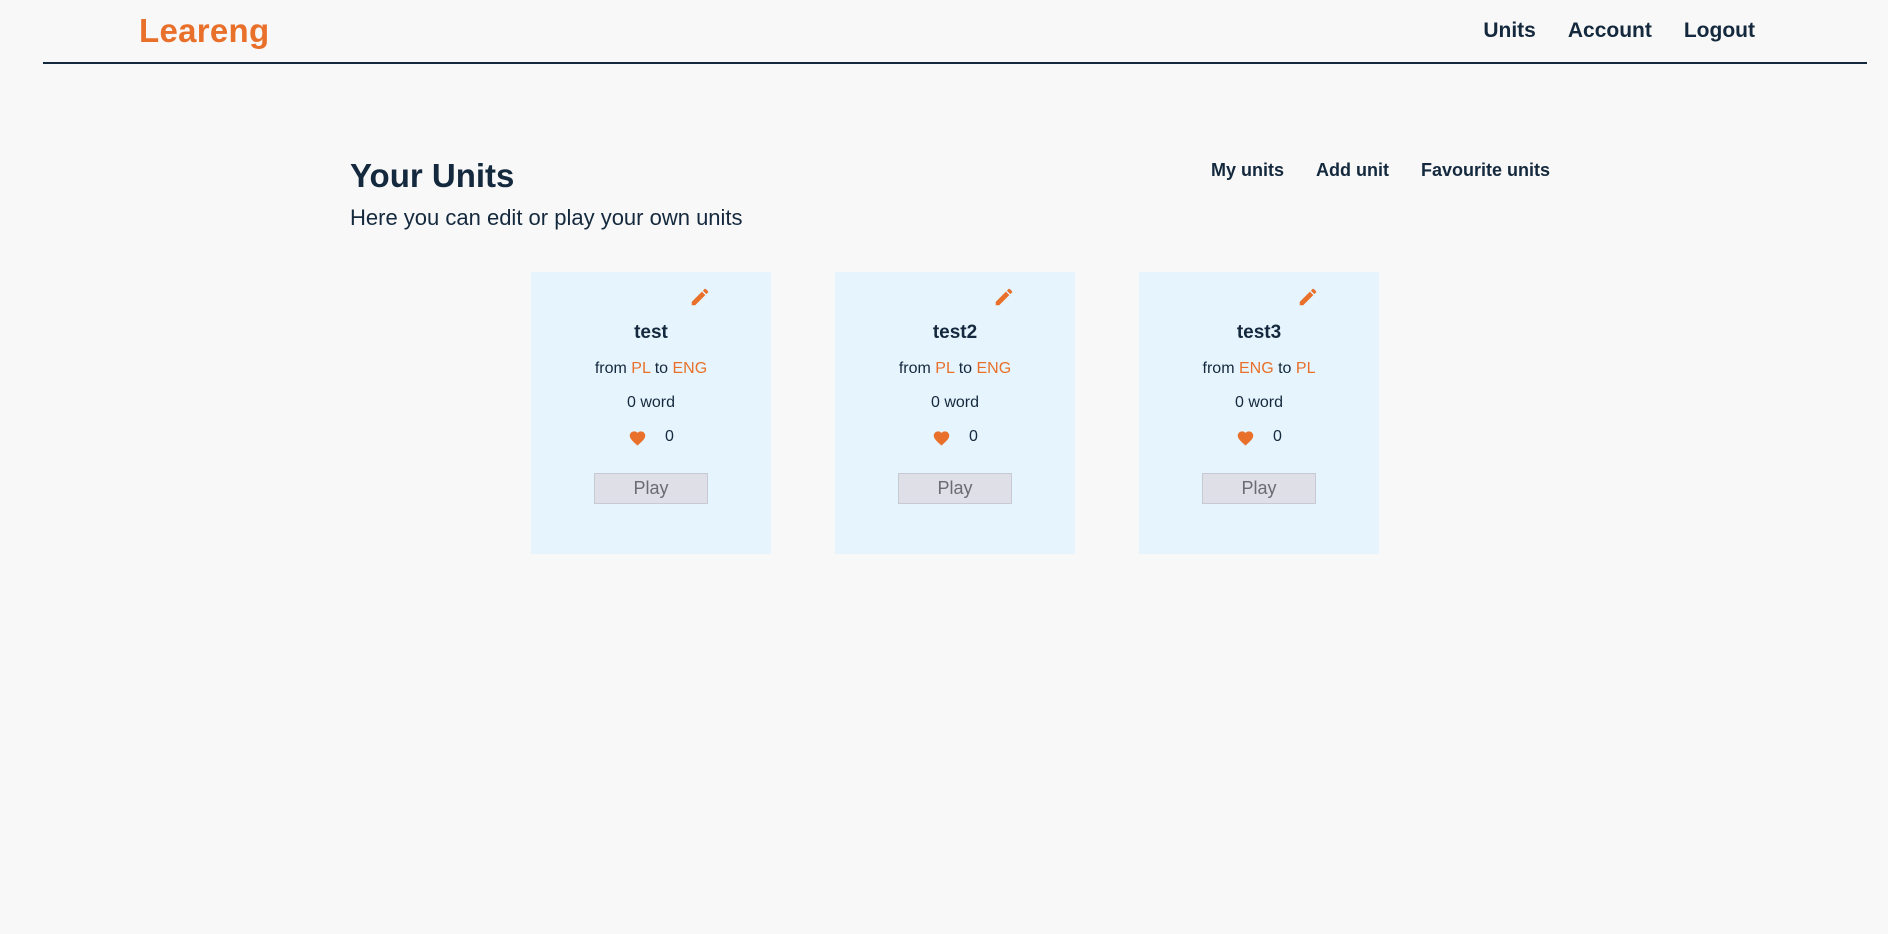  What do you see at coordinates (1719, 31) in the screenshot?
I see `nav-logout-link: Logout` at bounding box center [1719, 31].